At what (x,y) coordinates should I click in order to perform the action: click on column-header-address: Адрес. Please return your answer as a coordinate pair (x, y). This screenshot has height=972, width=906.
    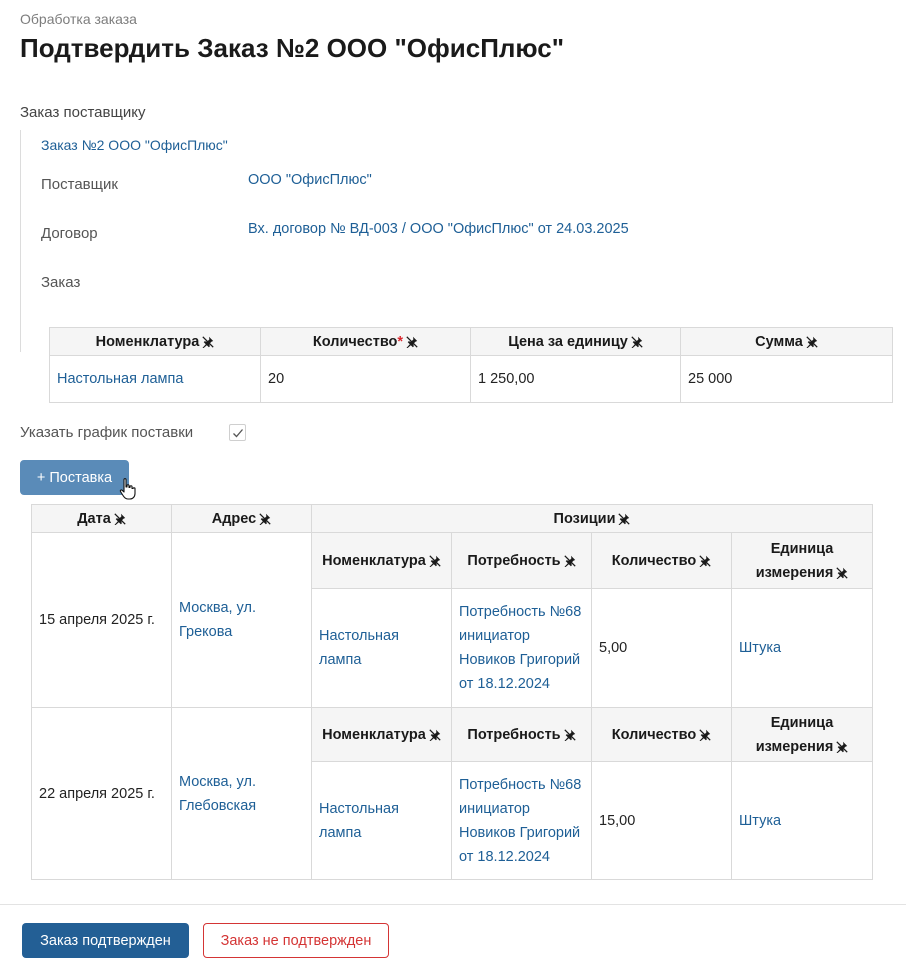
    Looking at the image, I should click on (241, 518).